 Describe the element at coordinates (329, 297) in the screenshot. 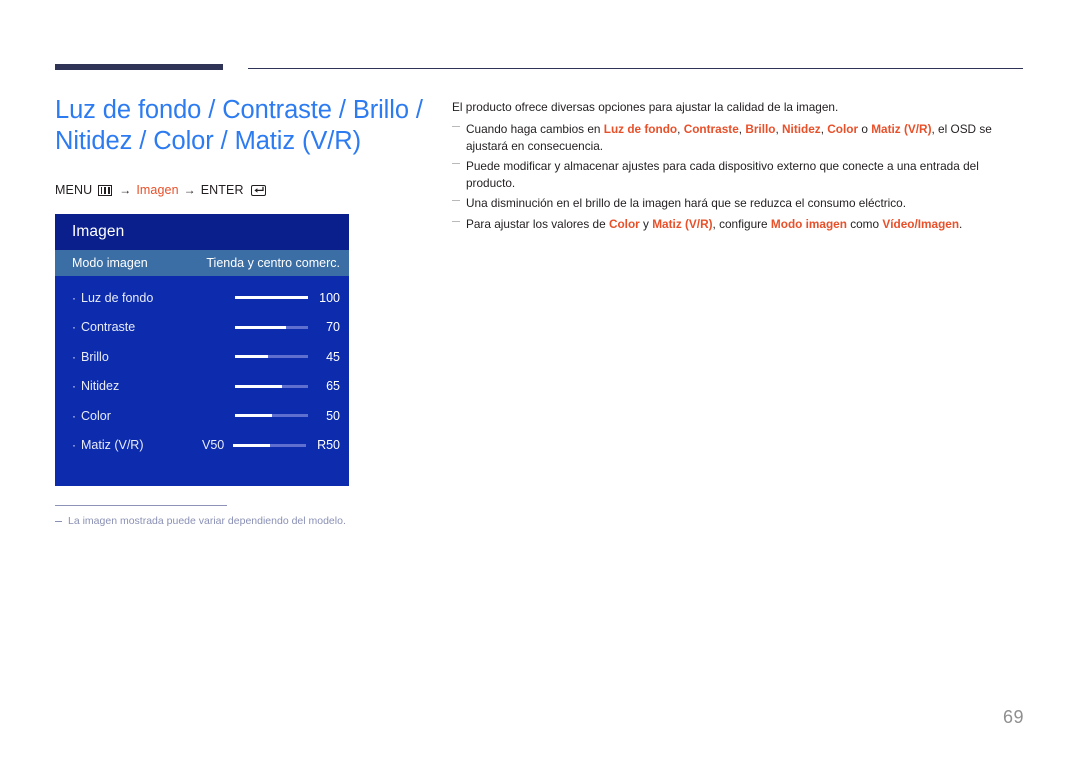

I see `osd-row-value: 100` at that location.